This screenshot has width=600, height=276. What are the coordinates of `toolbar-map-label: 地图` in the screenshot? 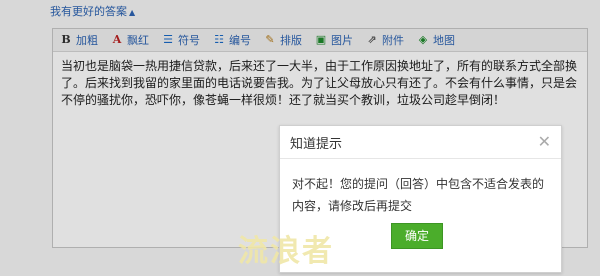 It's located at (444, 40).